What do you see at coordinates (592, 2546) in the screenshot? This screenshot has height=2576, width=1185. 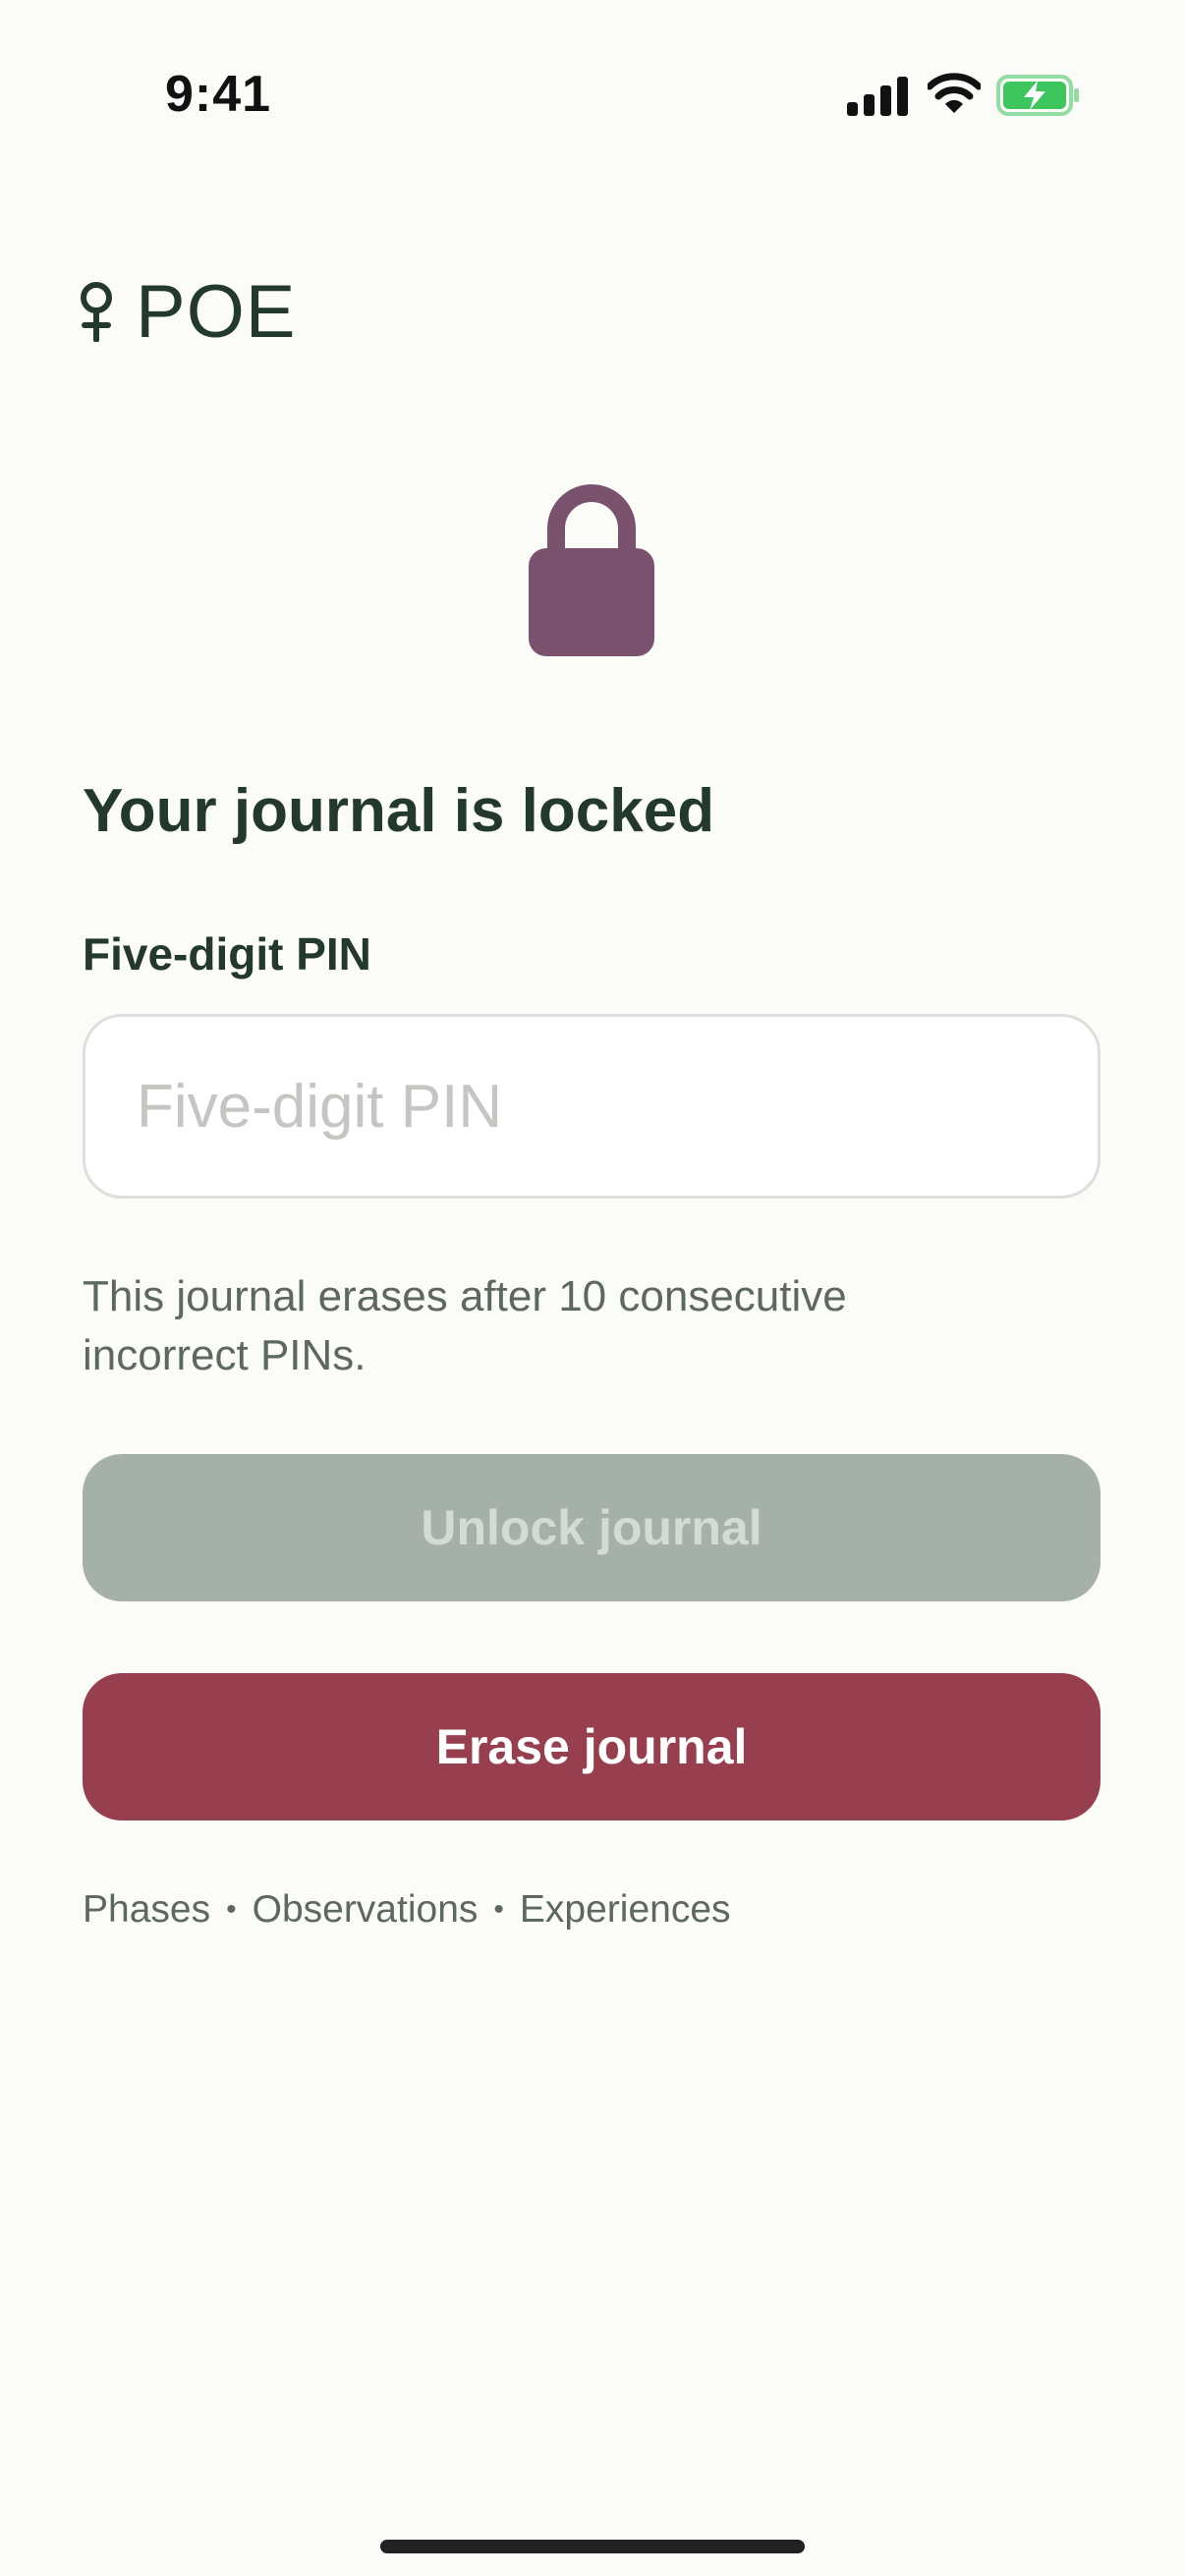 I see `home-indicator` at bounding box center [592, 2546].